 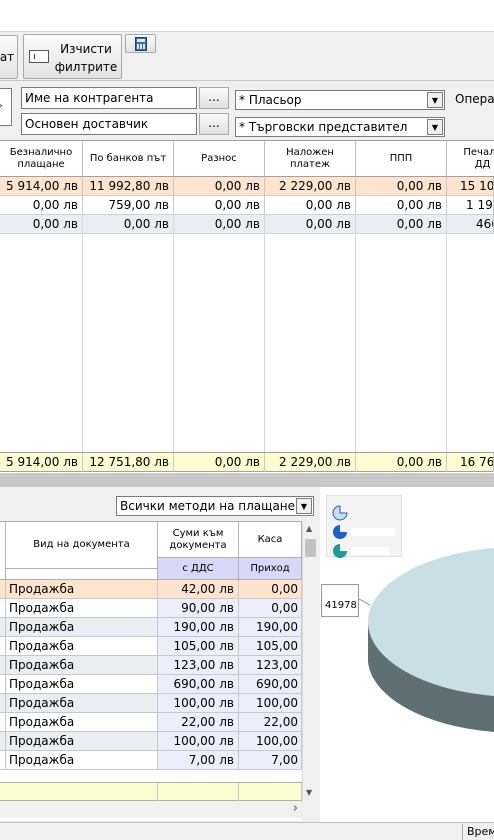 I want to click on column-header-income: Приход, so click(x=270, y=569).